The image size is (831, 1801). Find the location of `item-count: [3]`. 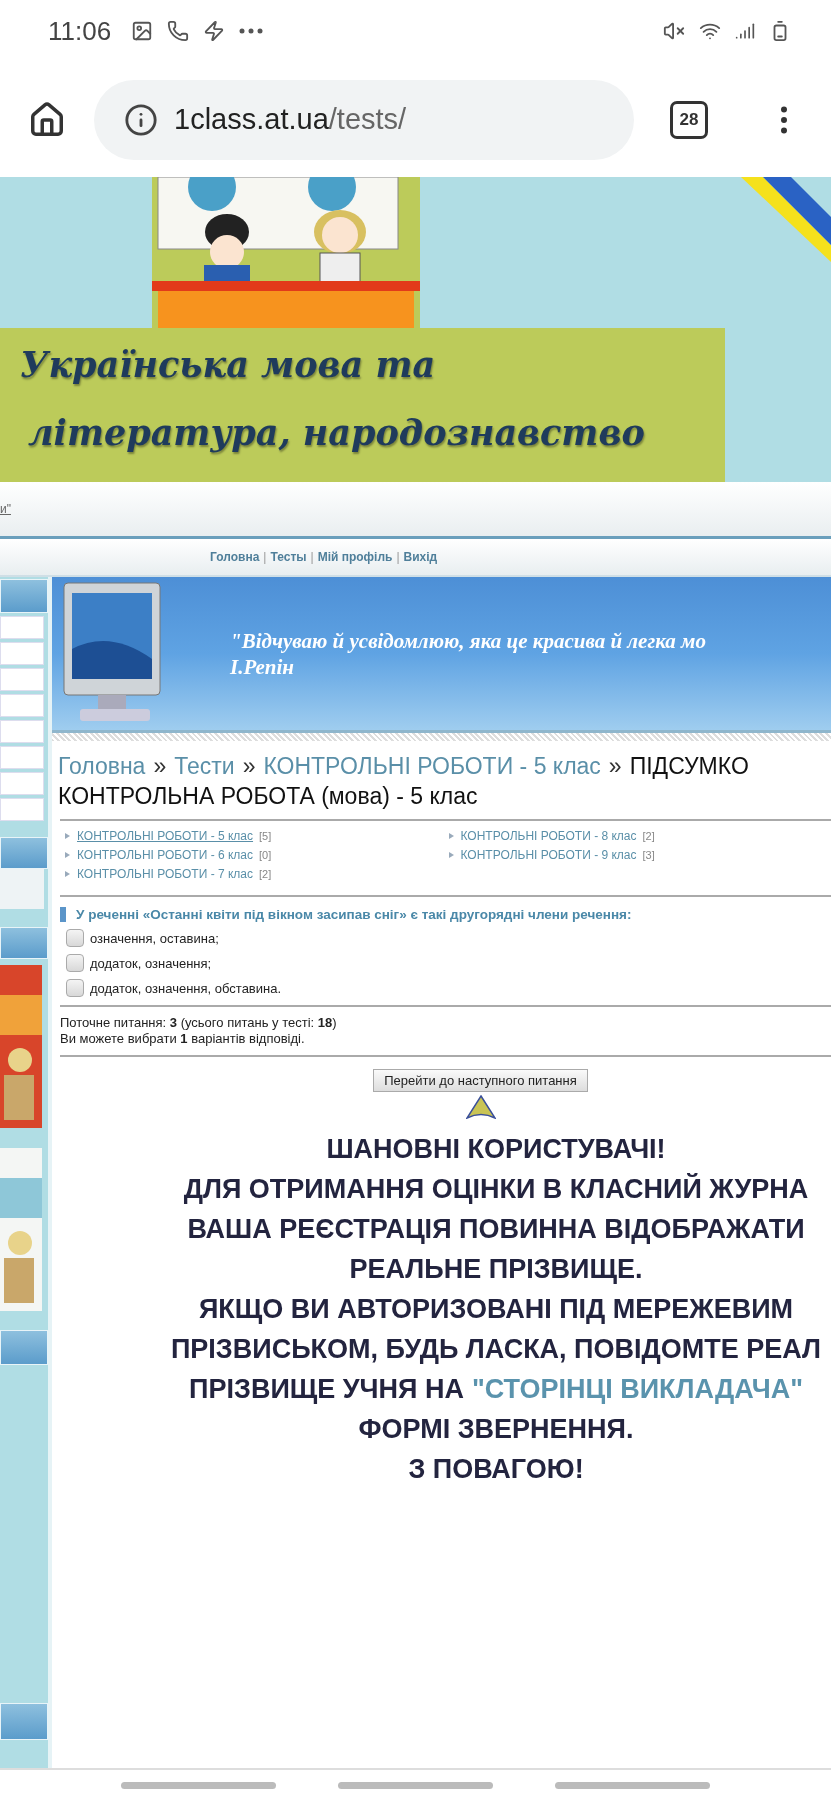

item-count: [3] is located at coordinates (648, 855).